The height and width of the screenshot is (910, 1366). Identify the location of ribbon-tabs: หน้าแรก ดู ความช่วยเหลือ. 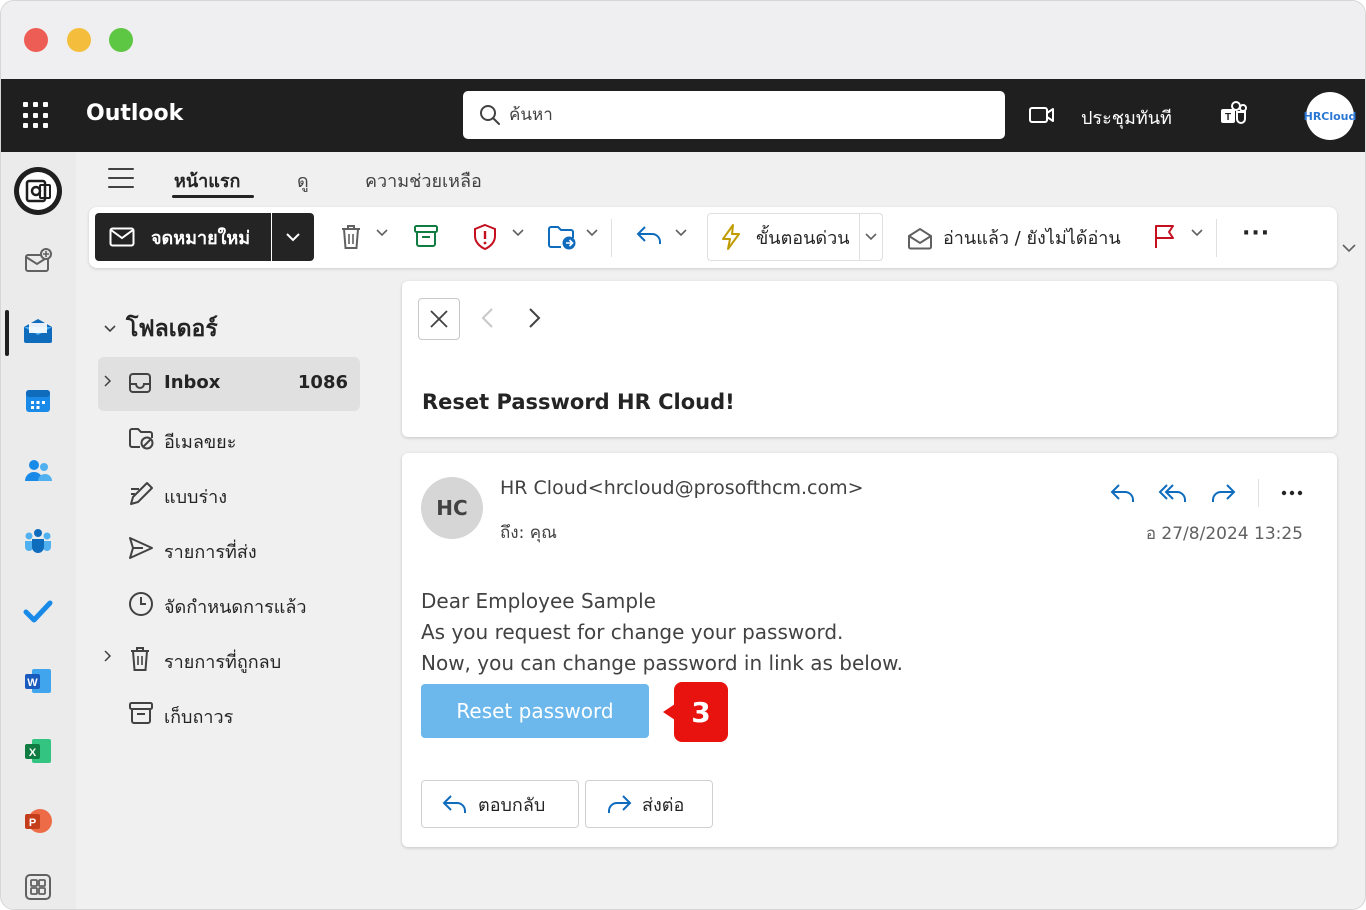
(720, 179).